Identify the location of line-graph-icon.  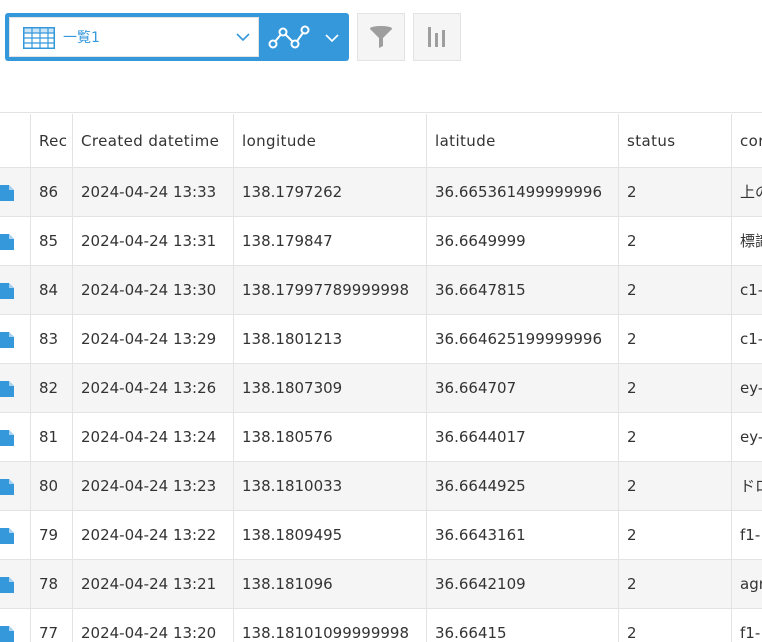
(289, 37).